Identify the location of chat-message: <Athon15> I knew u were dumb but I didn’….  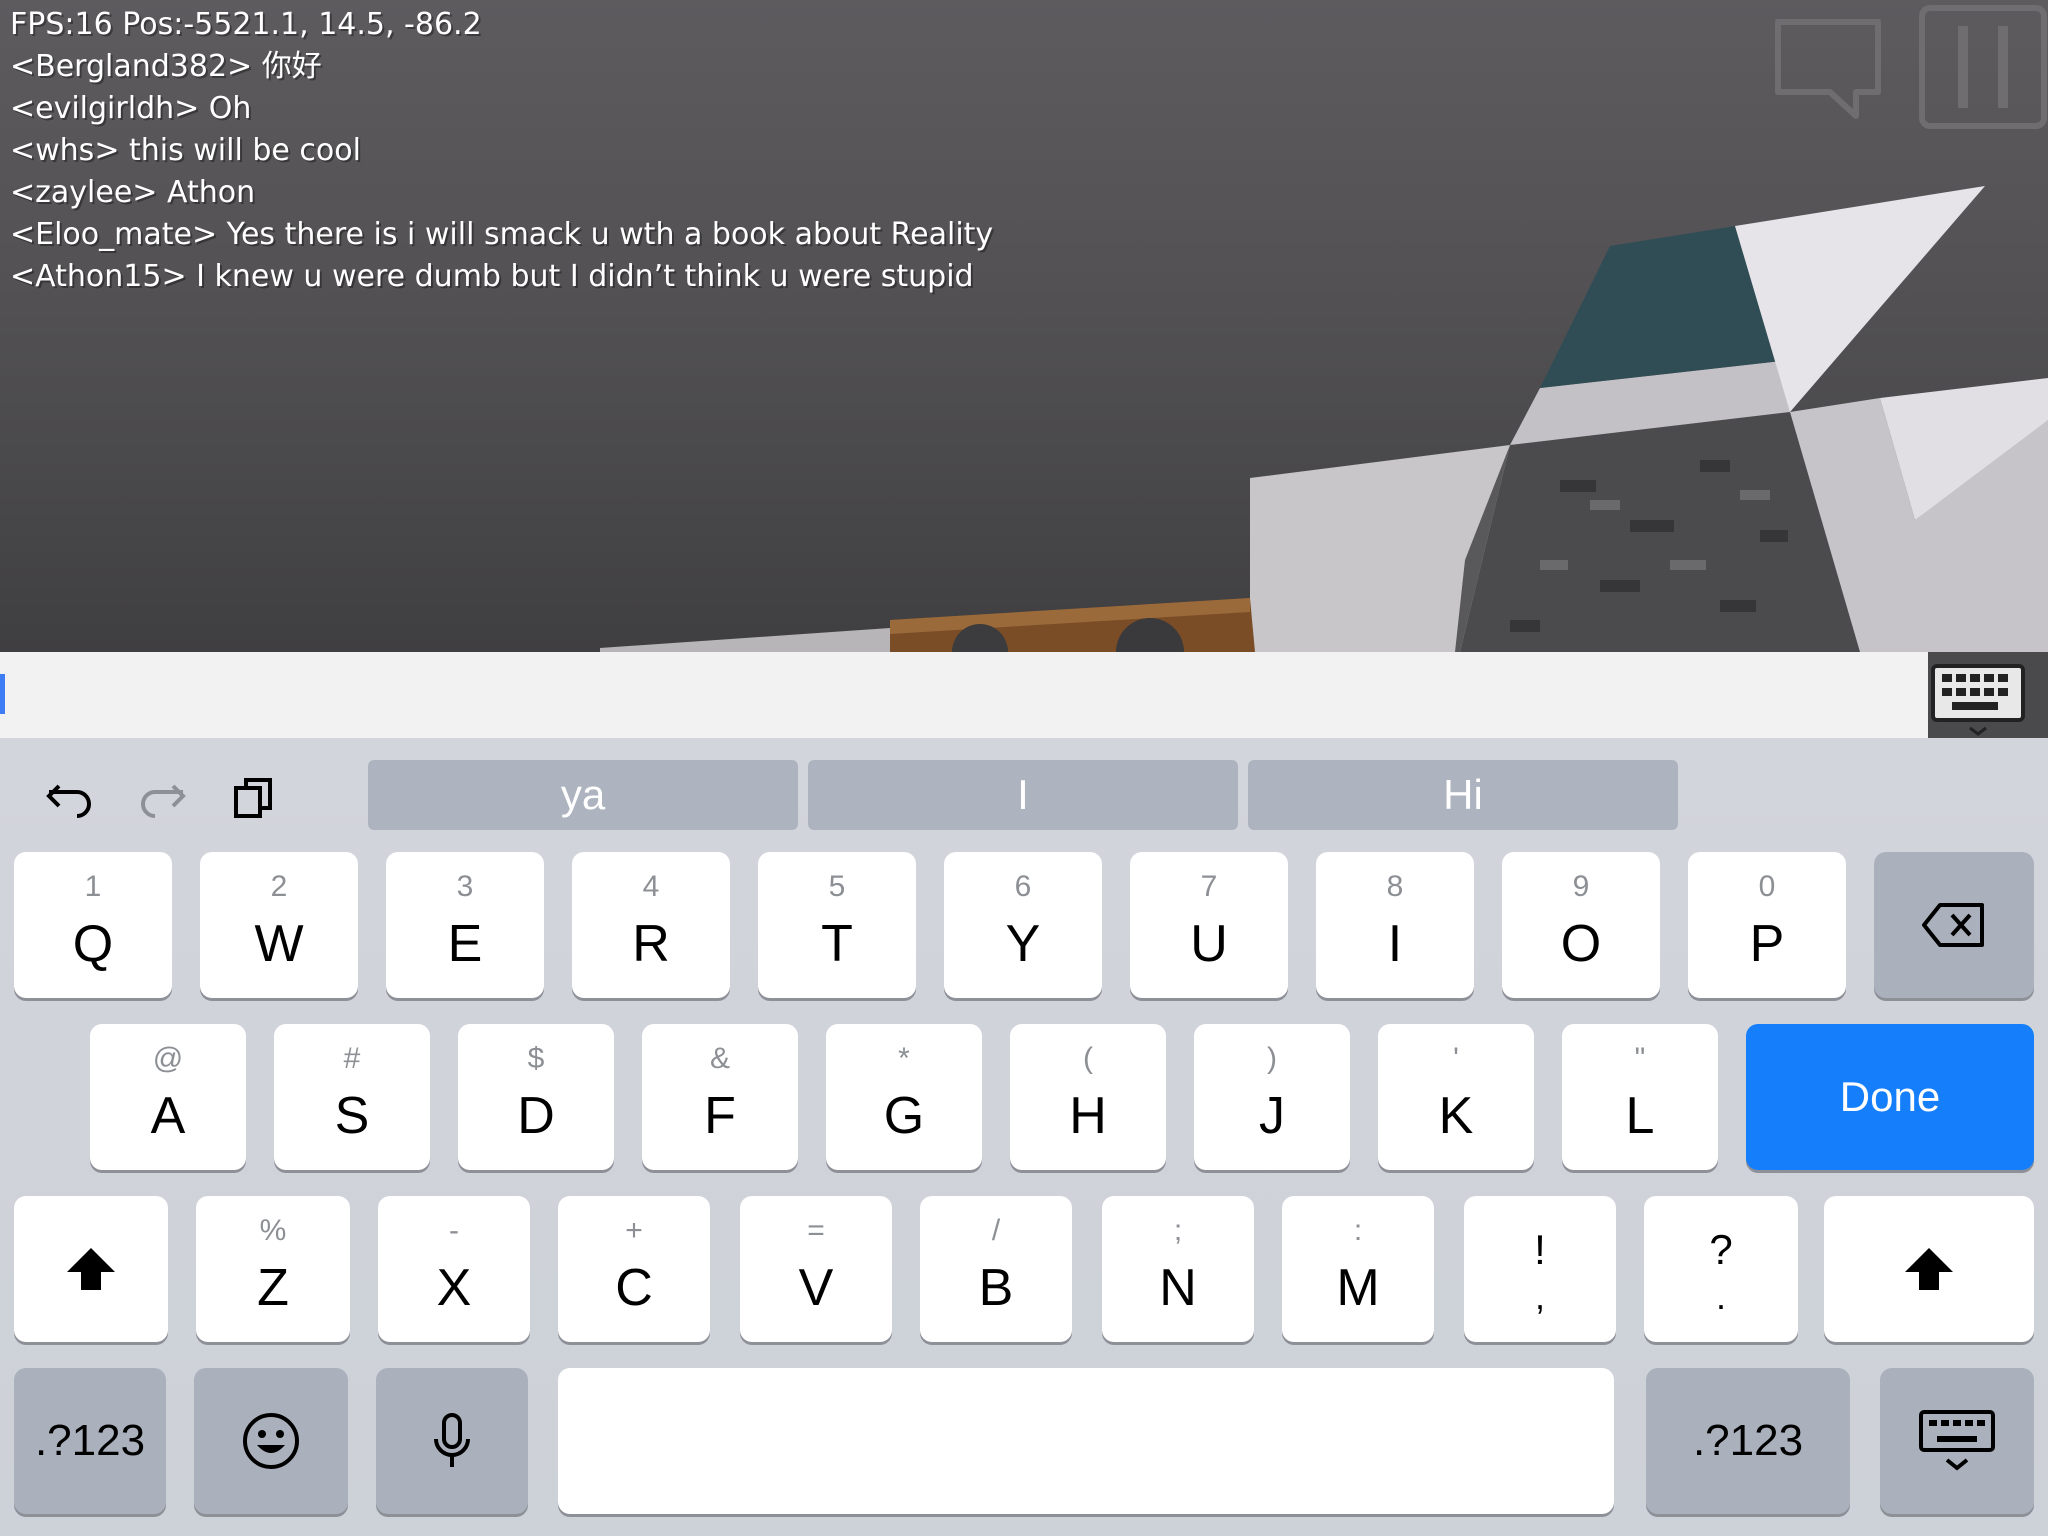
(492, 276).